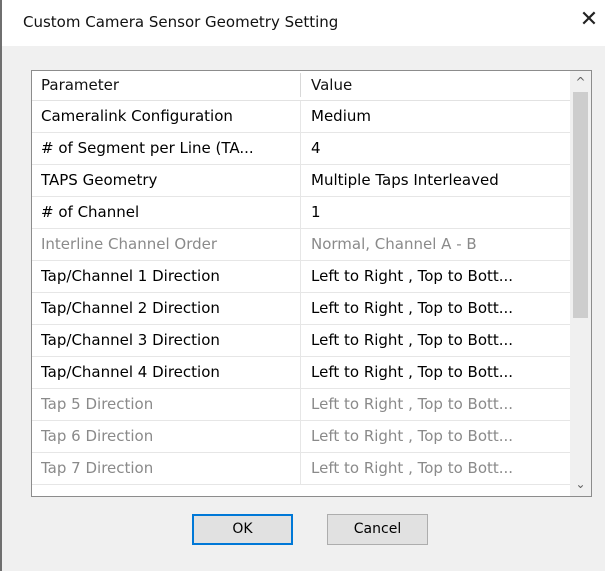  I want to click on row-parameter-cell: Tap/Channel 3 Direction, so click(130, 340).